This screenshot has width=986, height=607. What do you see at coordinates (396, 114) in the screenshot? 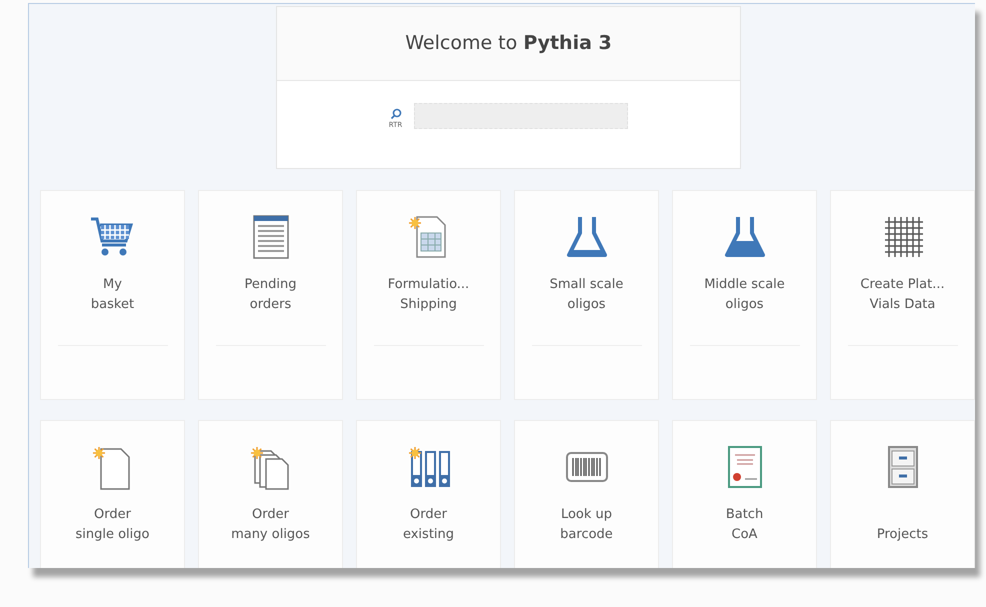
I see `search-icon` at bounding box center [396, 114].